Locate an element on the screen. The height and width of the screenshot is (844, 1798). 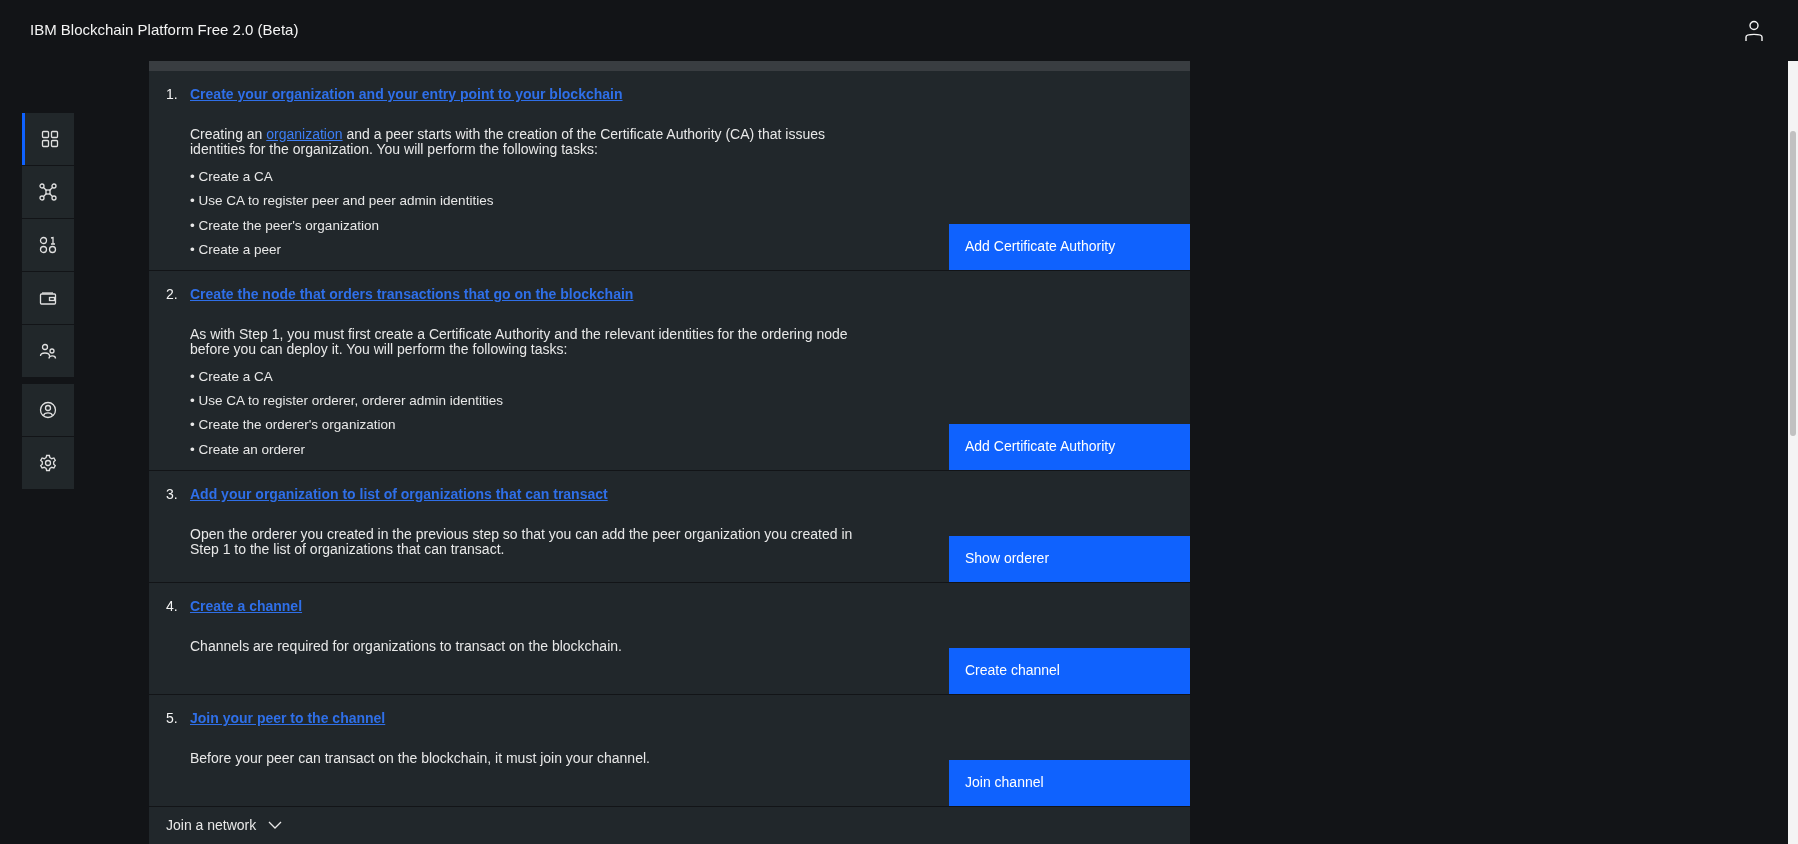
wallet-icon is located at coordinates (48, 298).